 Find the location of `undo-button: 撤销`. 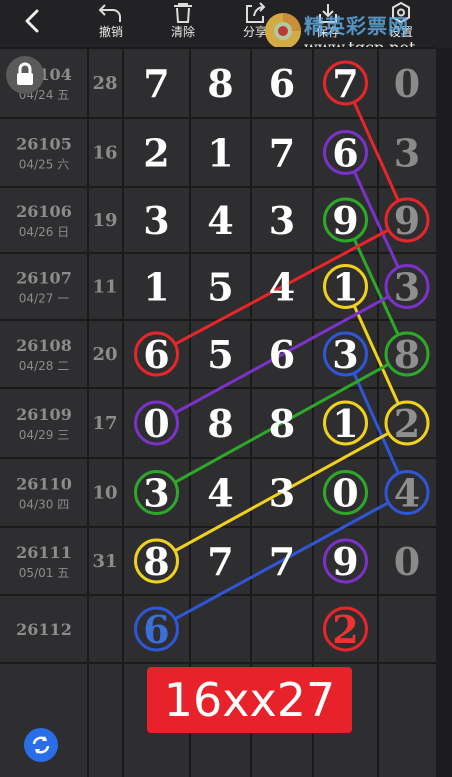

undo-button: 撤销 is located at coordinates (111, 24).